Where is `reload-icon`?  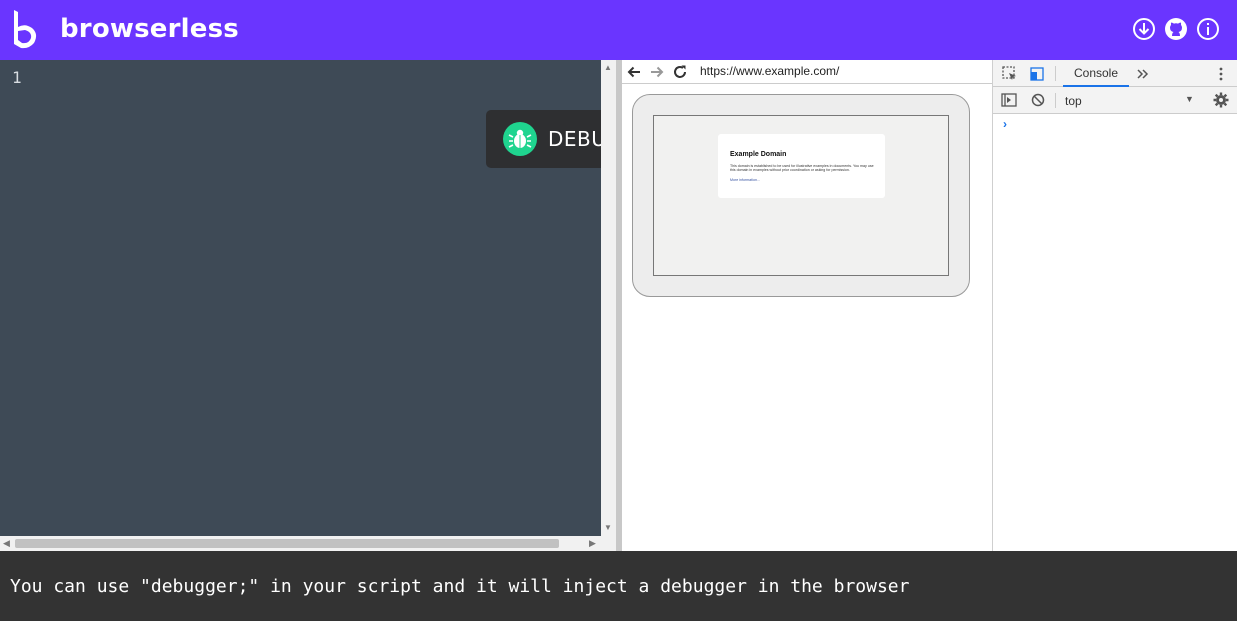 reload-icon is located at coordinates (680, 72).